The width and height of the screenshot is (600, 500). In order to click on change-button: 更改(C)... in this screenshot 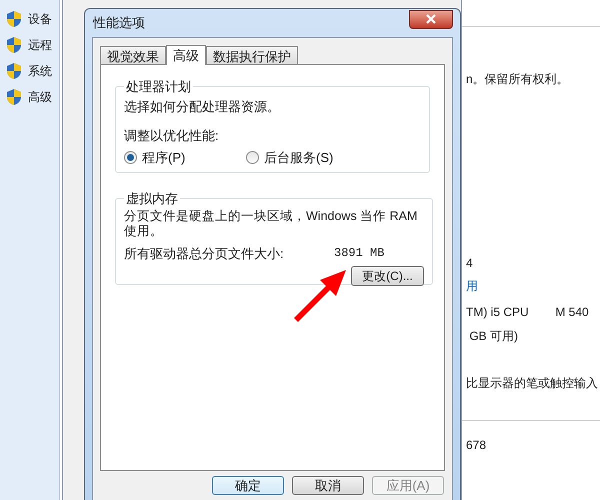, I will do `click(387, 276)`.